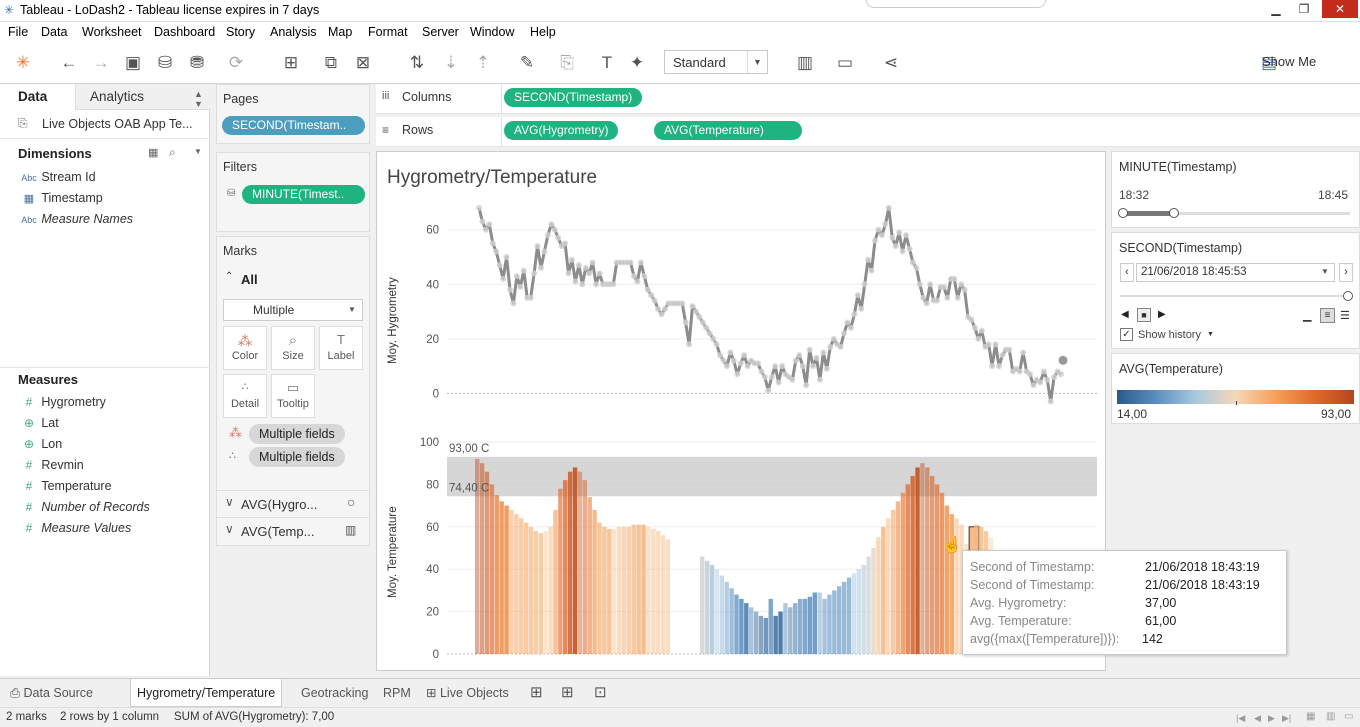 The image size is (1360, 727). Describe the element at coordinates (637, 63) in the screenshot. I see `pin-icon: ✦` at that location.